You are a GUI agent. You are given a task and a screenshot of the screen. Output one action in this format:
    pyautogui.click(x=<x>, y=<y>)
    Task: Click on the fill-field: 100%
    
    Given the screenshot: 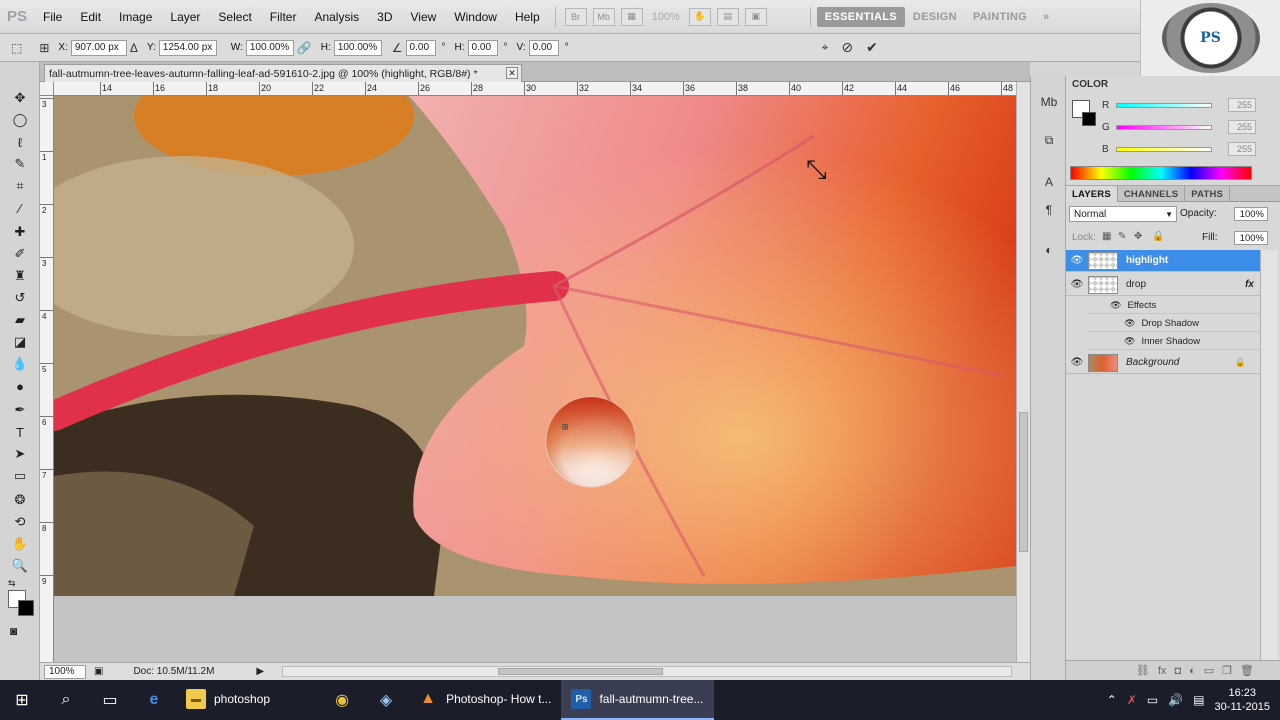 What is the action you would take?
    pyautogui.click(x=1251, y=238)
    